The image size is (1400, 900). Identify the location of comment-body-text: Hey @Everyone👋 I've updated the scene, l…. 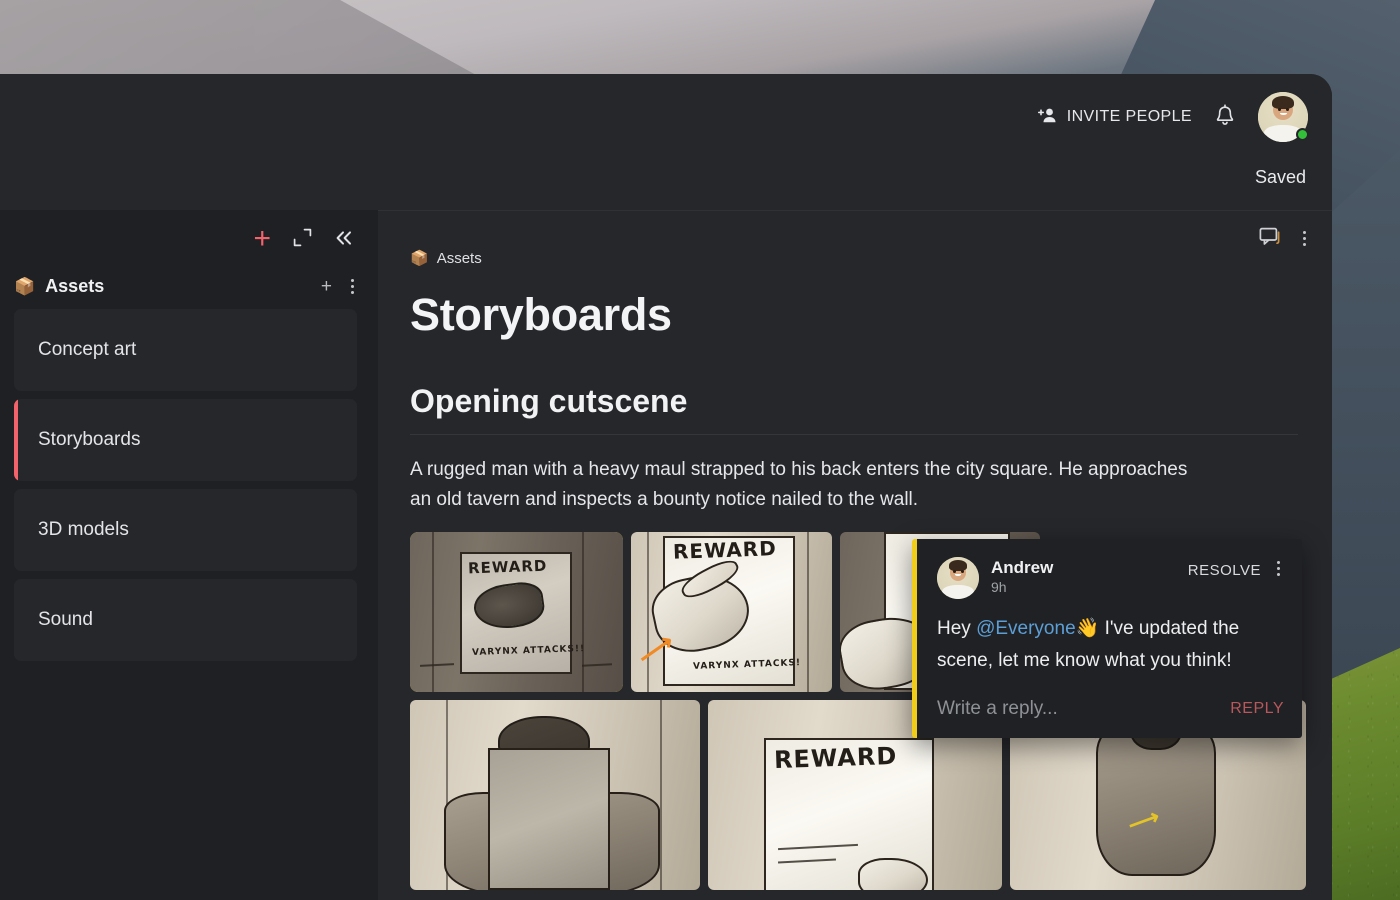
(1110, 644).